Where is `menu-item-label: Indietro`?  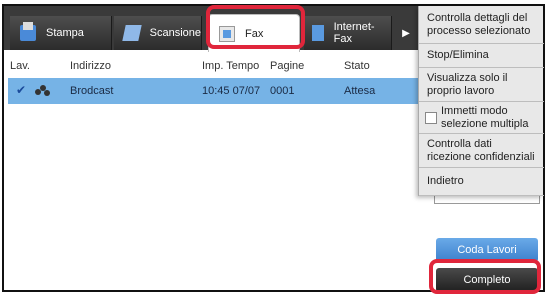 menu-item-label: Indietro is located at coordinates (445, 181).